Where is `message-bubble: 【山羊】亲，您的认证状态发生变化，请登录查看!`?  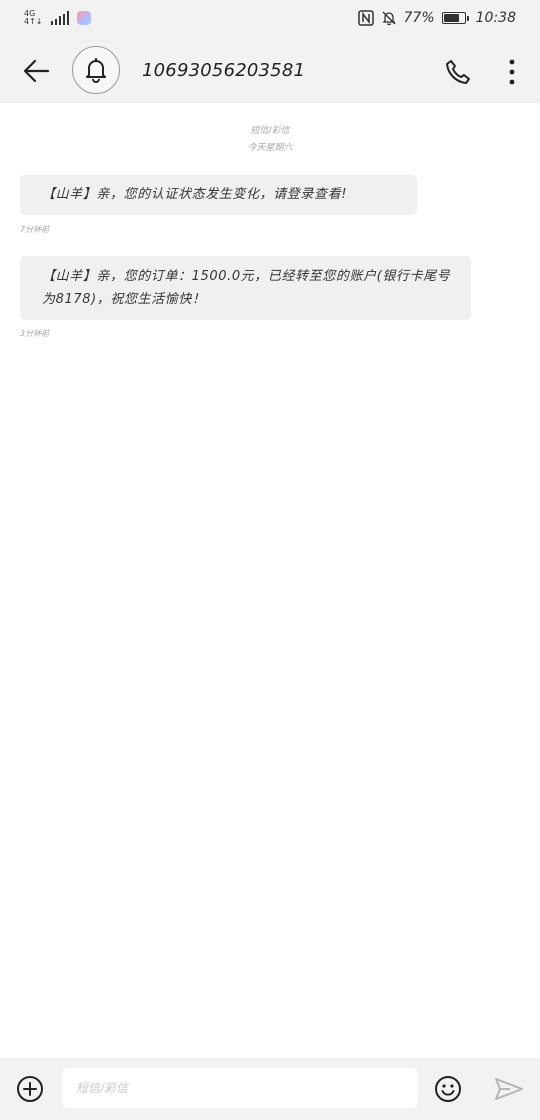
message-bubble: 【山羊】亲，您的认证状态发生变化，请登录查看! is located at coordinates (218, 195).